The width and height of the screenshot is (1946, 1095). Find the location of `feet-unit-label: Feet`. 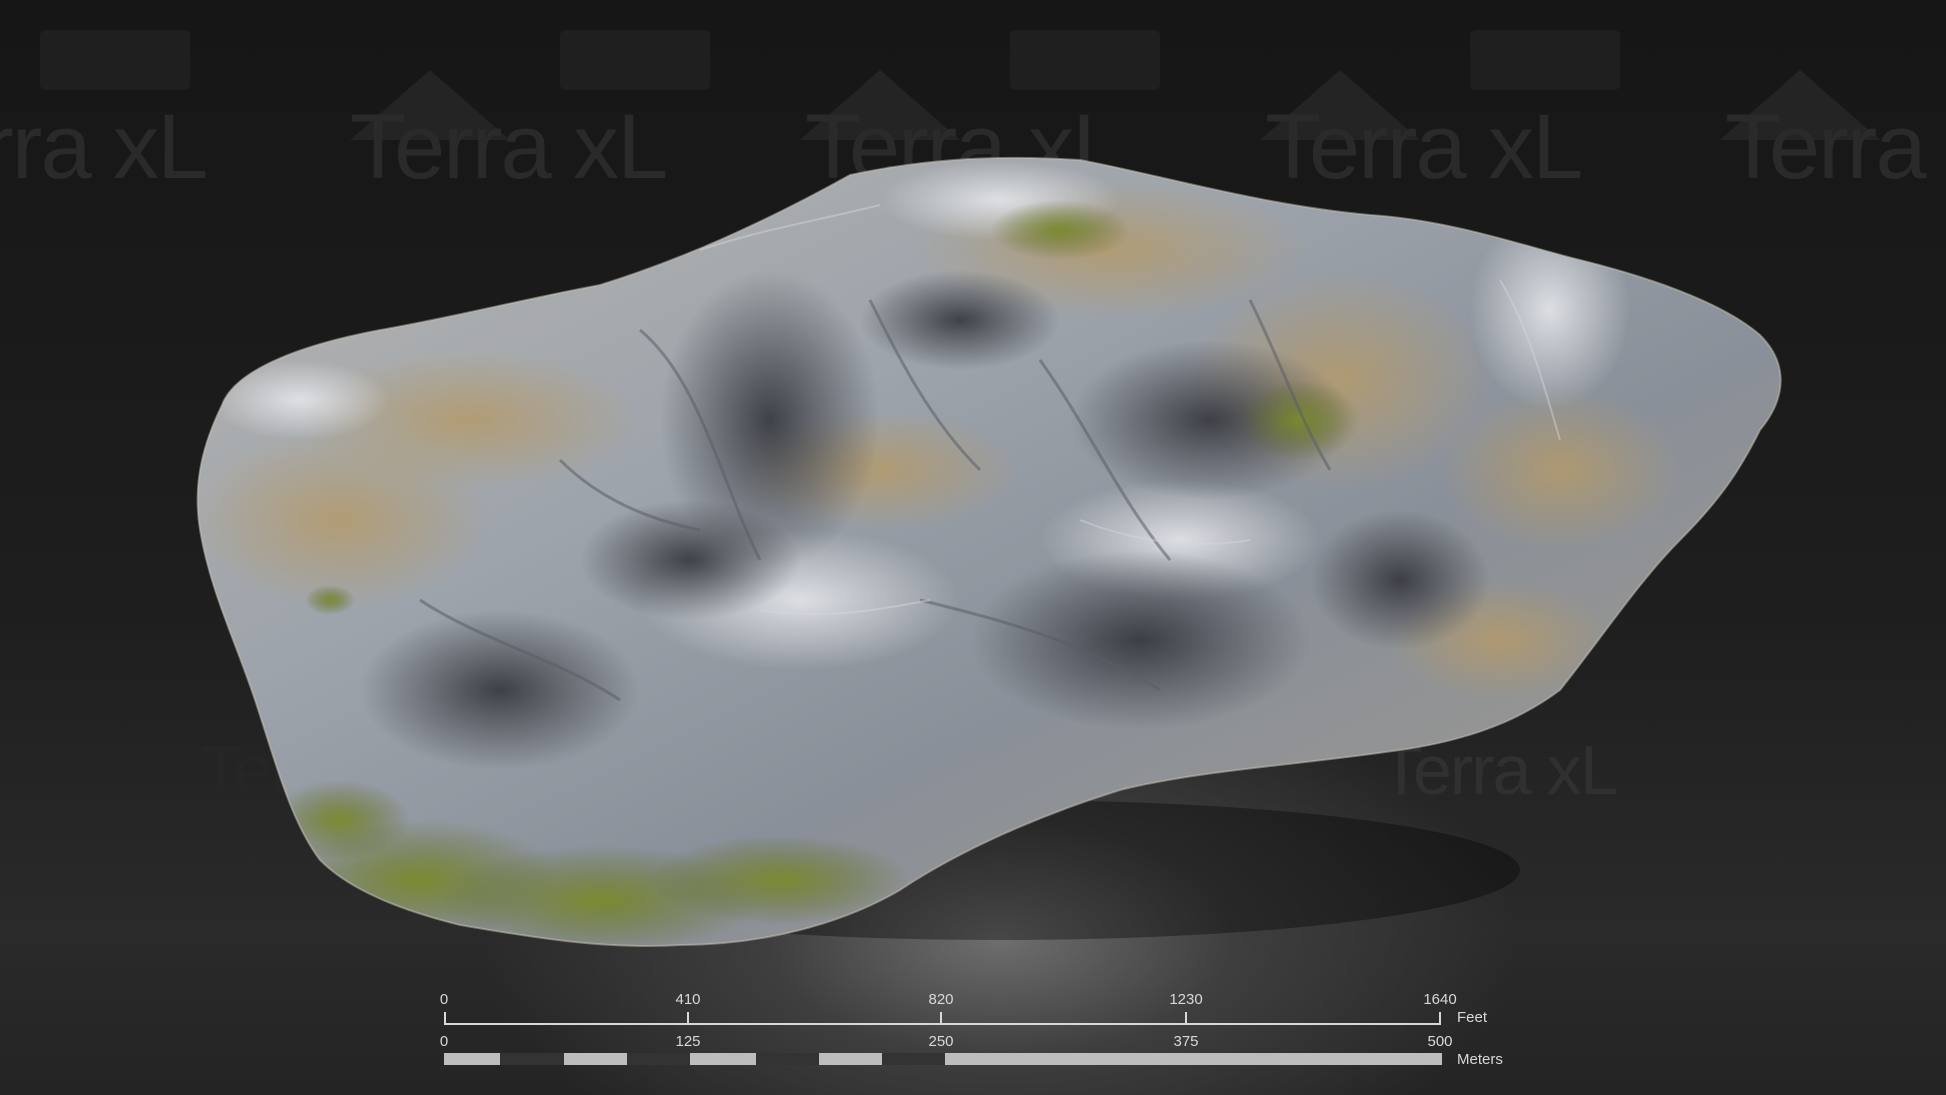

feet-unit-label: Feet is located at coordinates (1472, 1017).